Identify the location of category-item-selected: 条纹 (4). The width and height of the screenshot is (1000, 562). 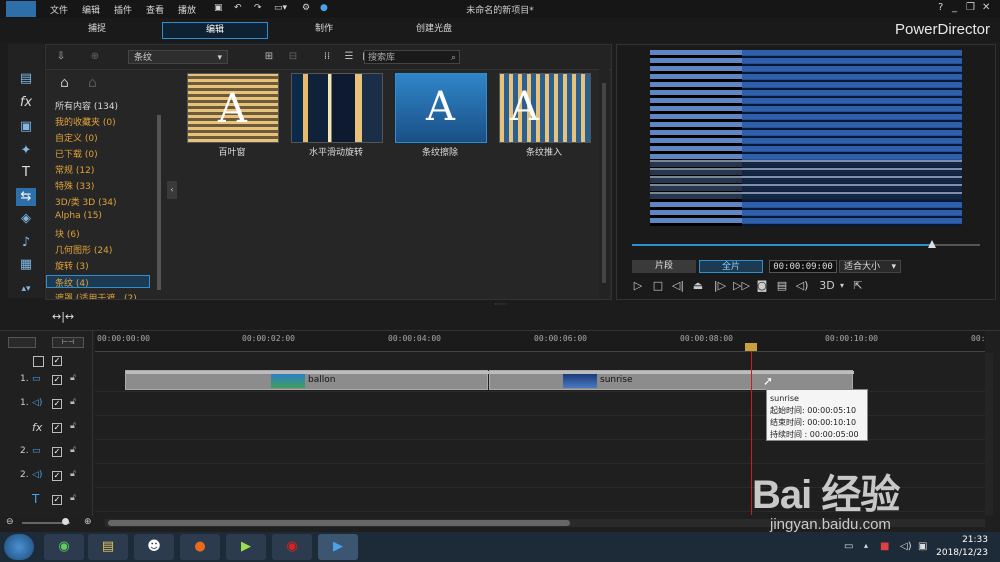
(98, 282).